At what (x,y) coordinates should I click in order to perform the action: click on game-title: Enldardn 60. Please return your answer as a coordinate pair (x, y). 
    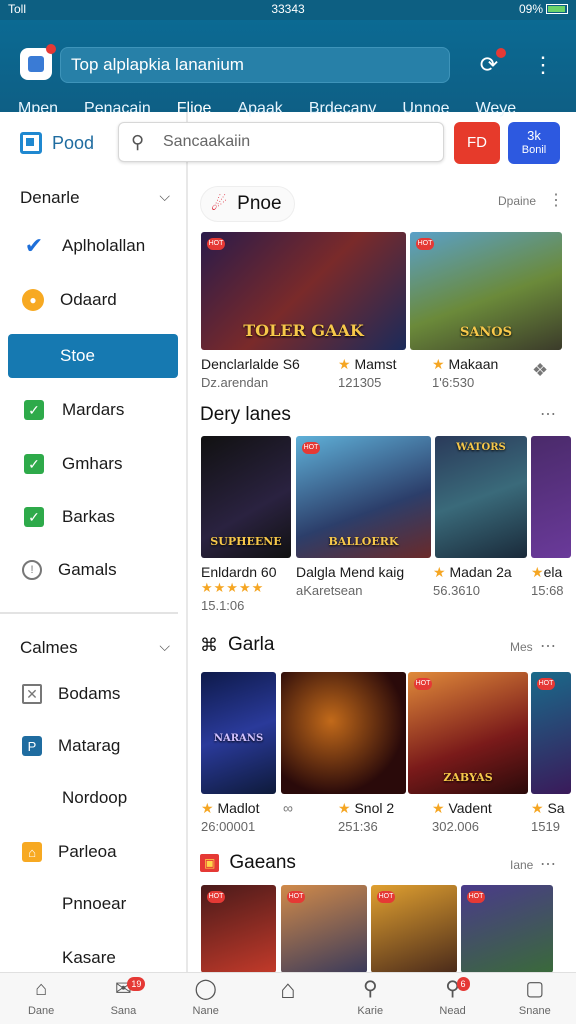
    Looking at the image, I should click on (239, 572).